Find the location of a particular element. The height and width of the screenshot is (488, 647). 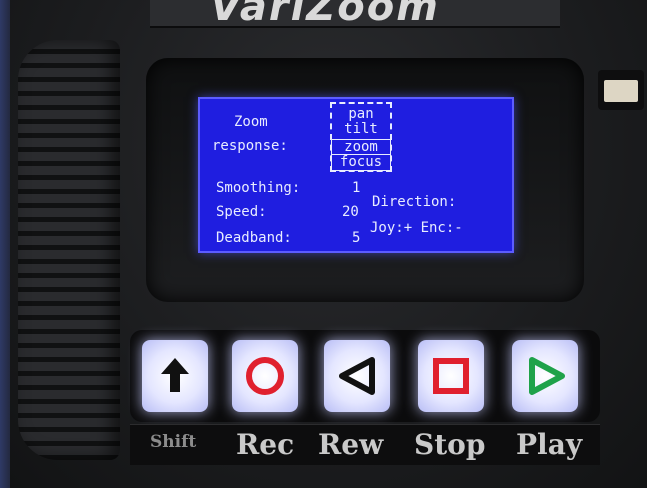

brand-name: VariZoom is located at coordinates (325, 14).